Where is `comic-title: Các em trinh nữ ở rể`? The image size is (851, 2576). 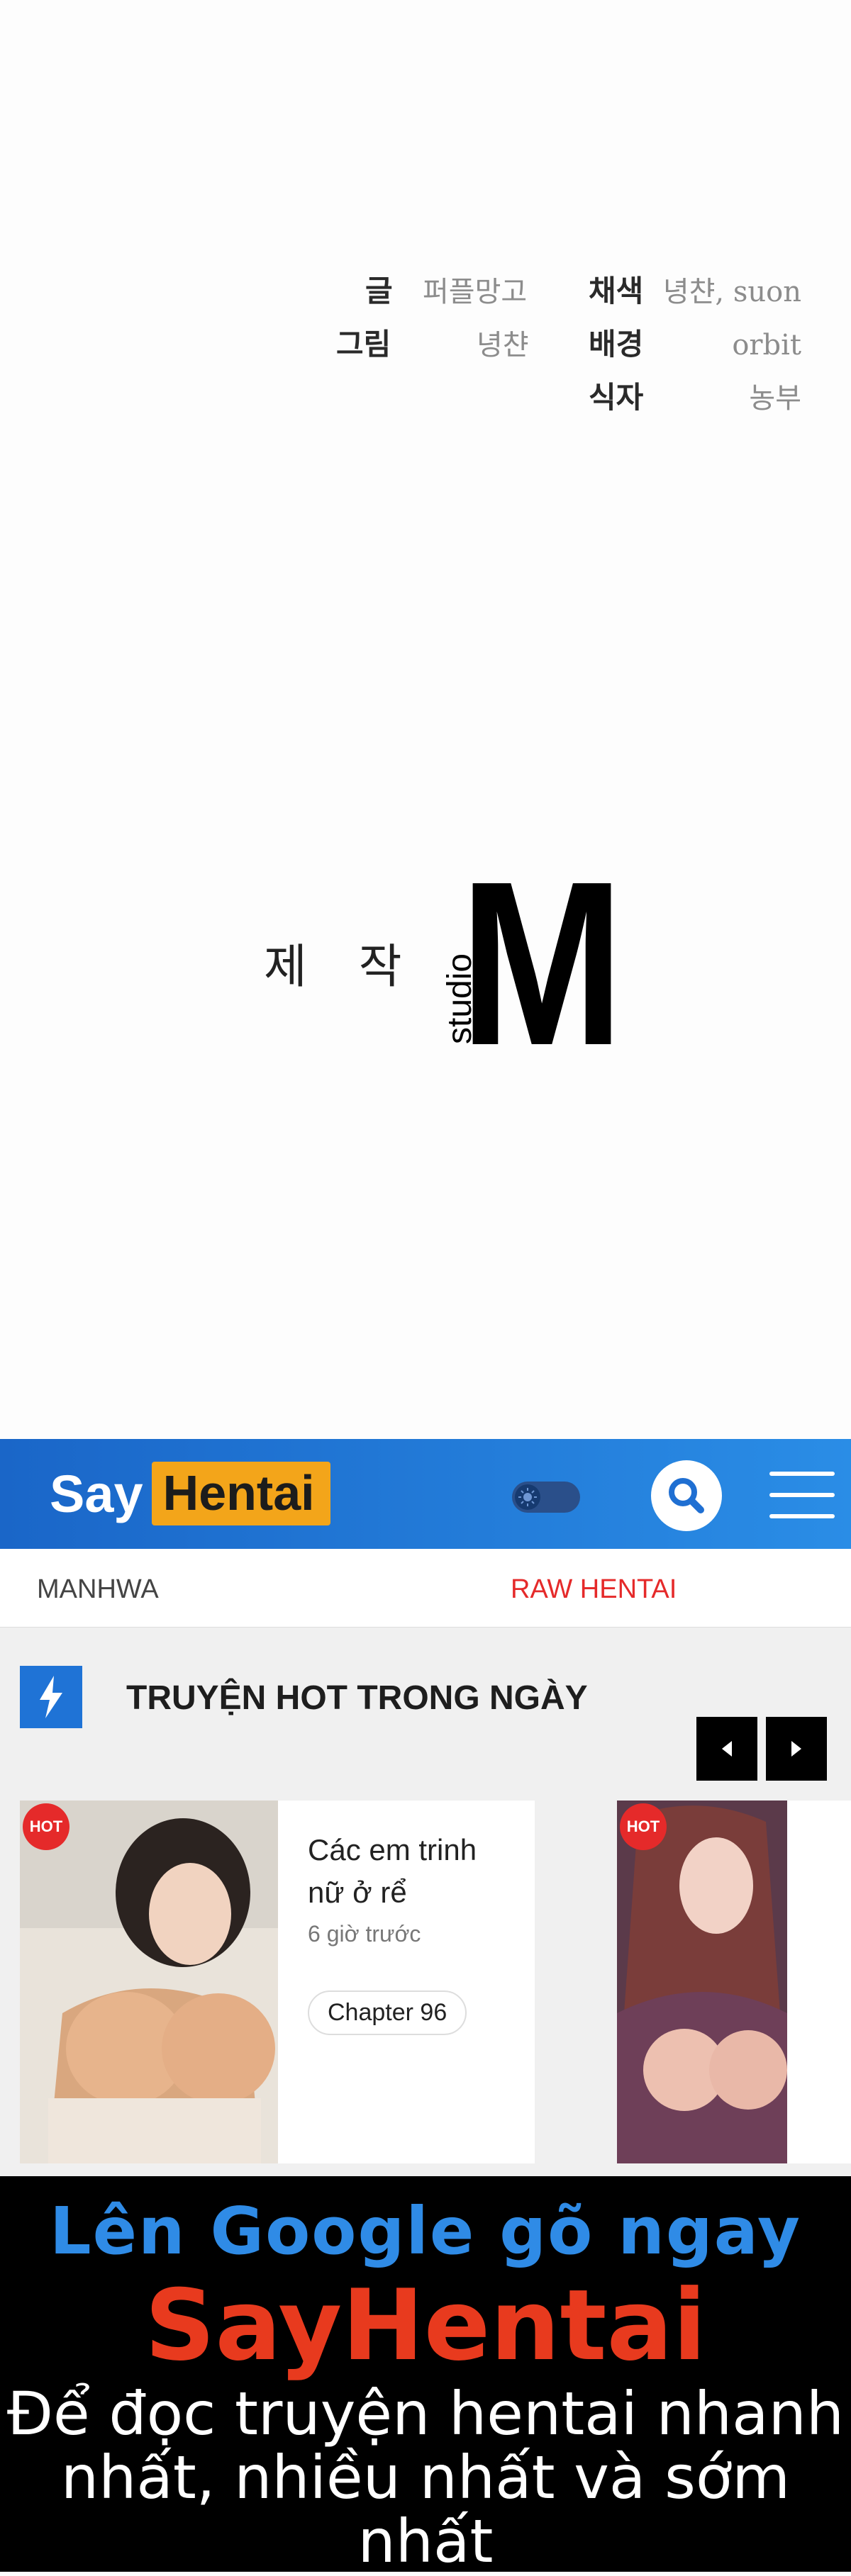 comic-title: Các em trinh nữ ở rể is located at coordinates (414, 1871).